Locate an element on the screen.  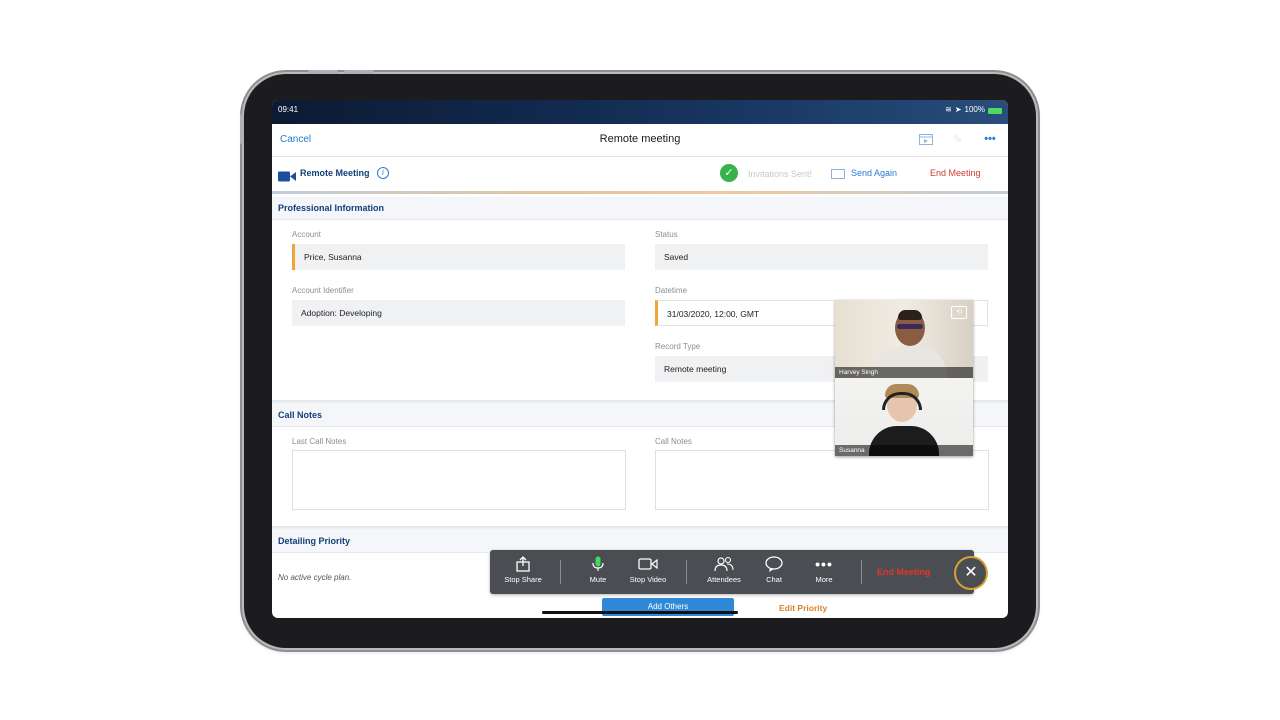
mute-button: Mute is located at coordinates (598, 570).